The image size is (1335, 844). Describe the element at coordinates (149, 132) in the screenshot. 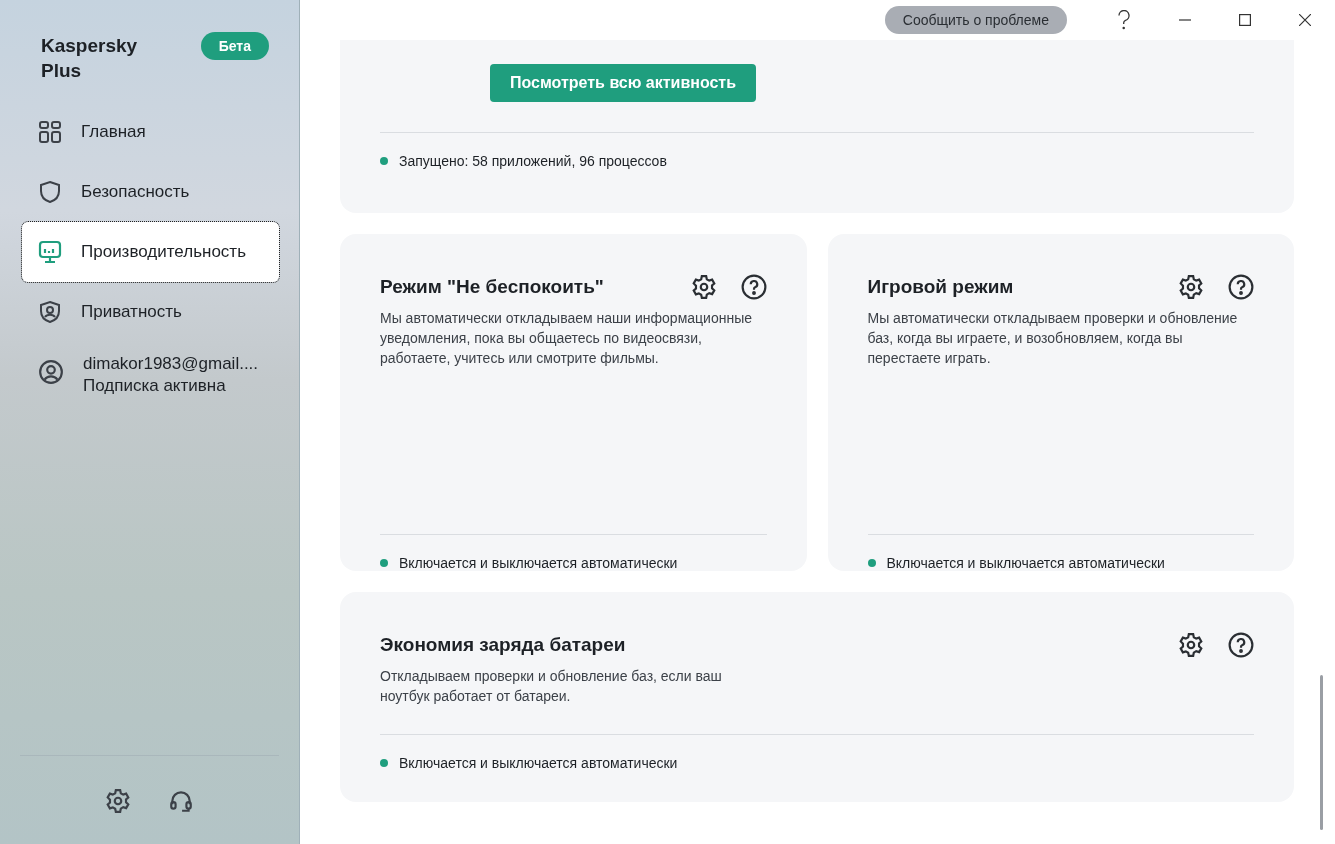

I see `nav-item: Главная` at that location.